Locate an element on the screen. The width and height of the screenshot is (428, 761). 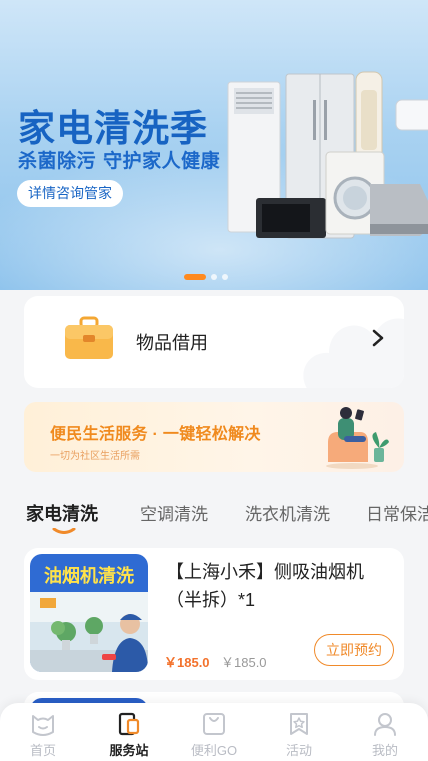
promo-subtitle: 一切为社区生活所需 is located at coordinates (95, 456).